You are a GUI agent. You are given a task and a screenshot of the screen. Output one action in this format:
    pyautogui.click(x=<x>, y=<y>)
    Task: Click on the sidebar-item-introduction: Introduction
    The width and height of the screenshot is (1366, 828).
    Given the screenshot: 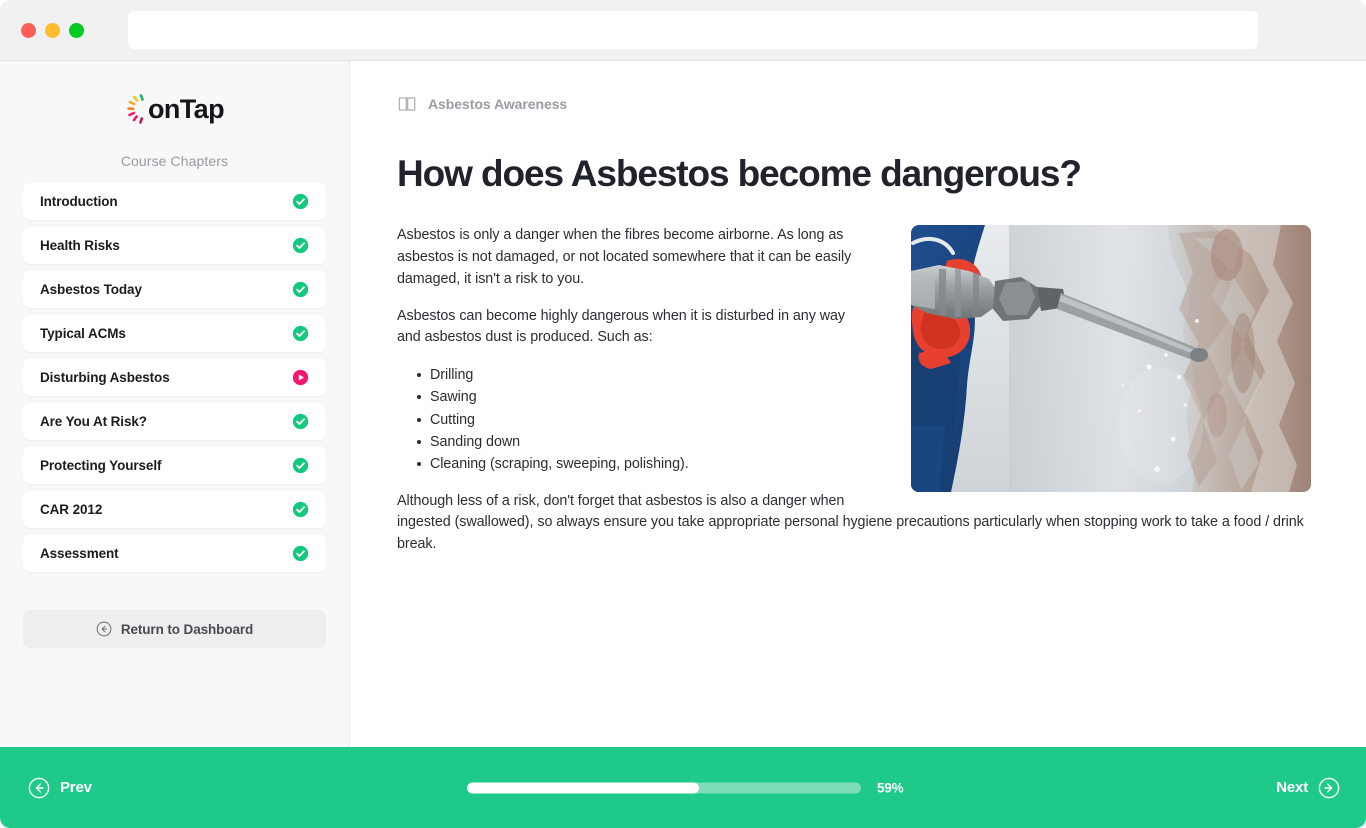 What is the action you would take?
    pyautogui.click(x=174, y=201)
    